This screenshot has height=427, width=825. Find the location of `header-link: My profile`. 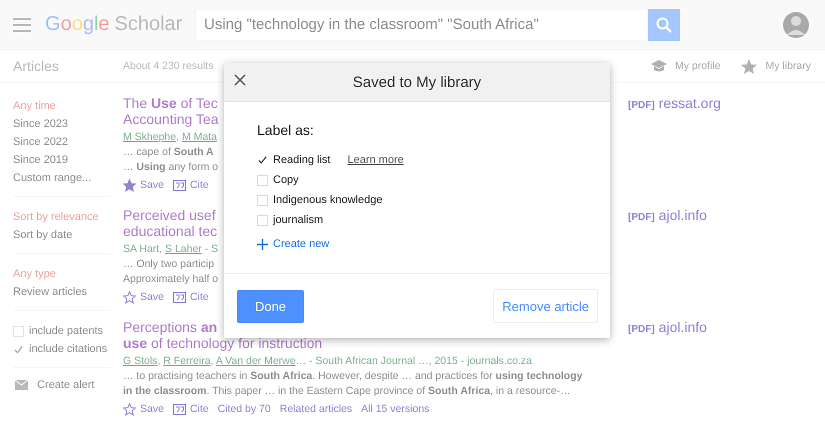

header-link: My profile is located at coordinates (697, 66).